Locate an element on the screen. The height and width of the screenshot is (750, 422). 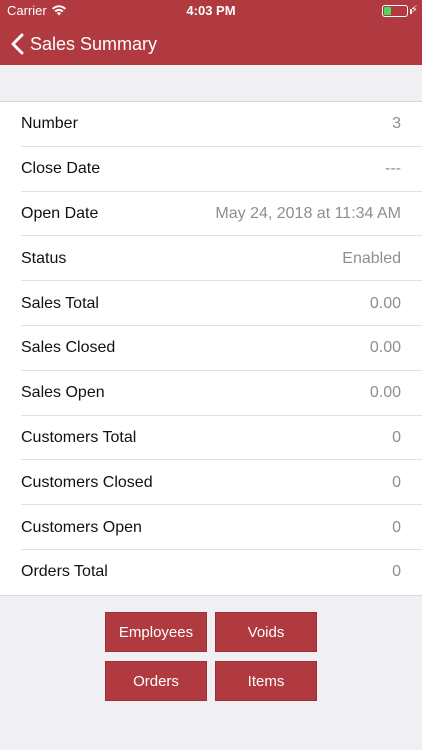
navigation-bar: Carrier 4:03 PM ⚡ Sales Summary is located at coordinates (211, 32).